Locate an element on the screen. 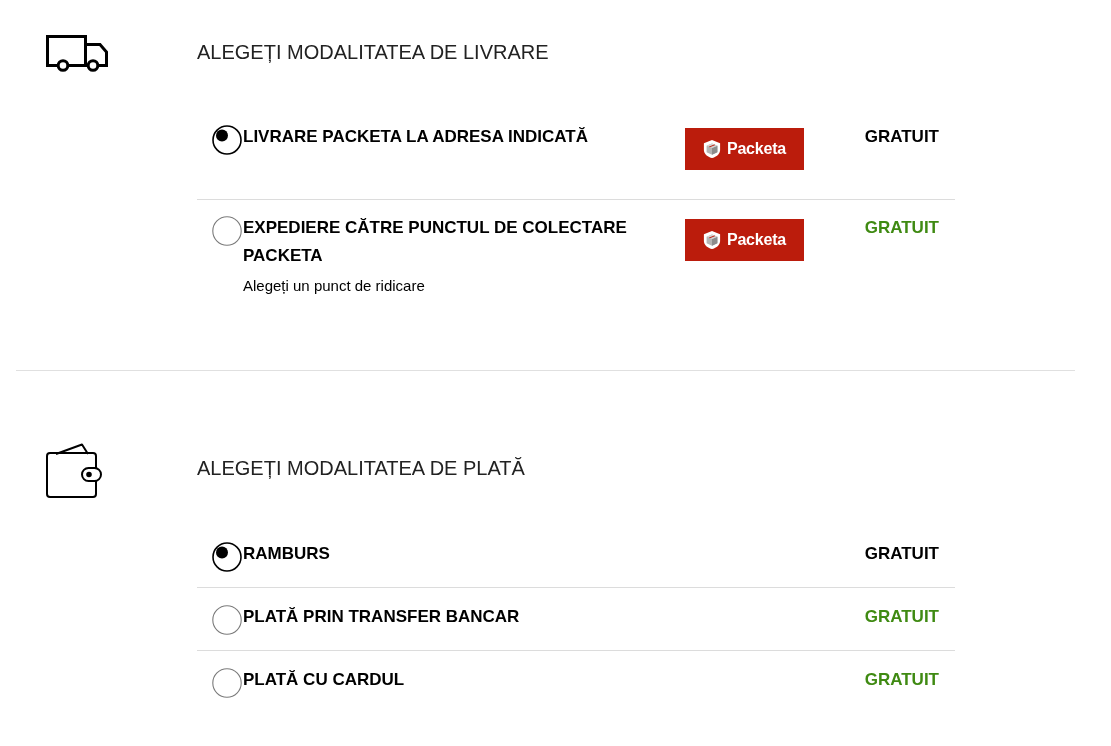  truck-icon is located at coordinates (77, 53).